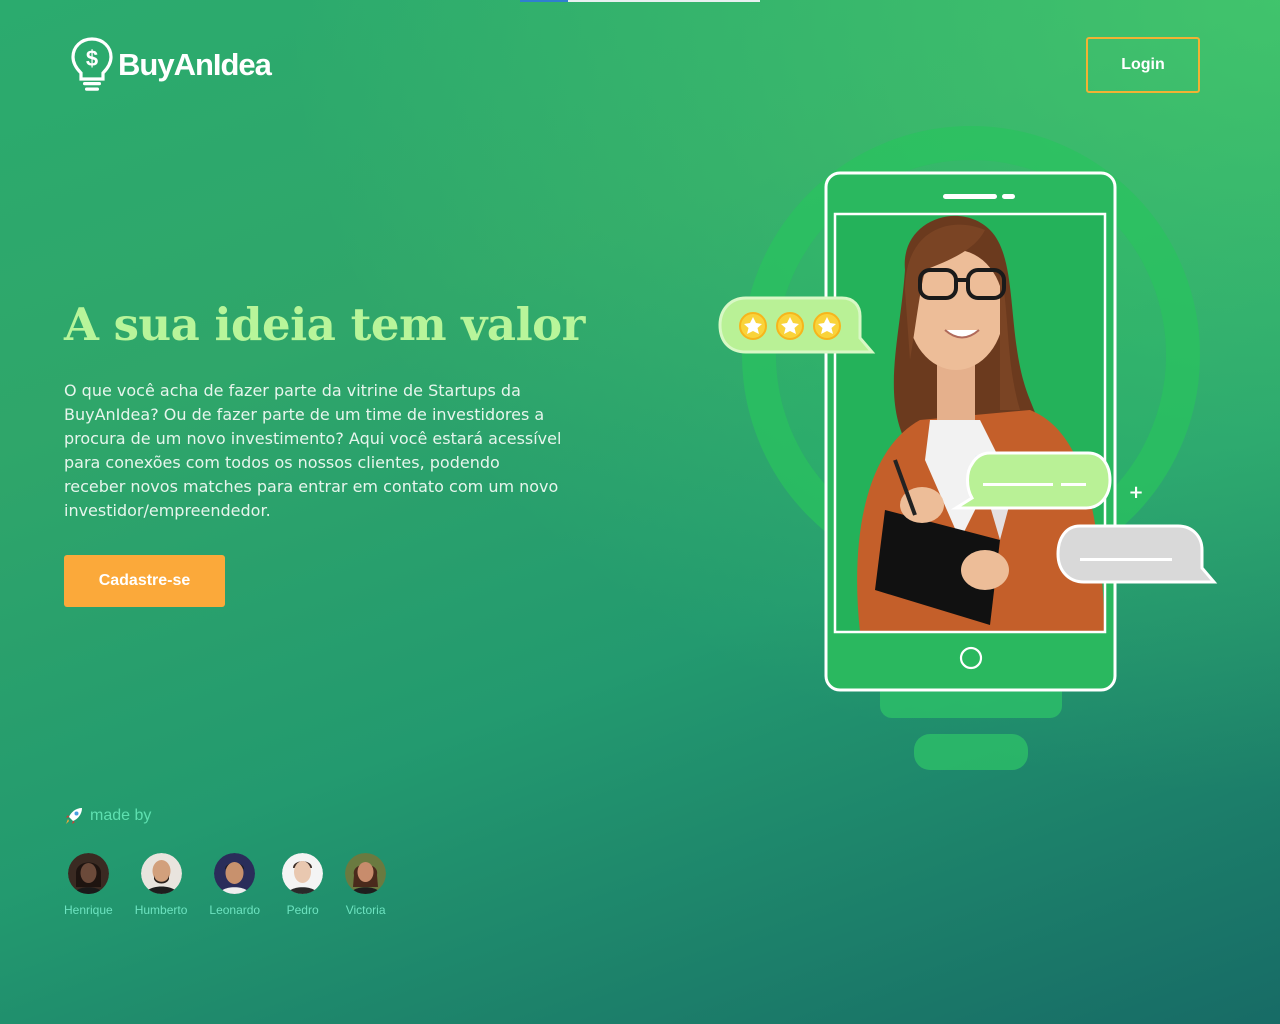 Image resolution: width=1280 pixels, height=1024 pixels. I want to click on made-by-label: made by, so click(121, 815).